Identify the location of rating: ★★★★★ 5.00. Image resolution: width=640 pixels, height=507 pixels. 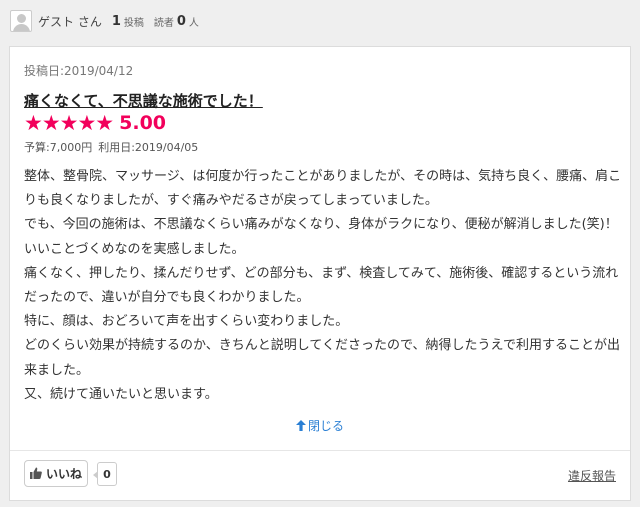
(95, 123).